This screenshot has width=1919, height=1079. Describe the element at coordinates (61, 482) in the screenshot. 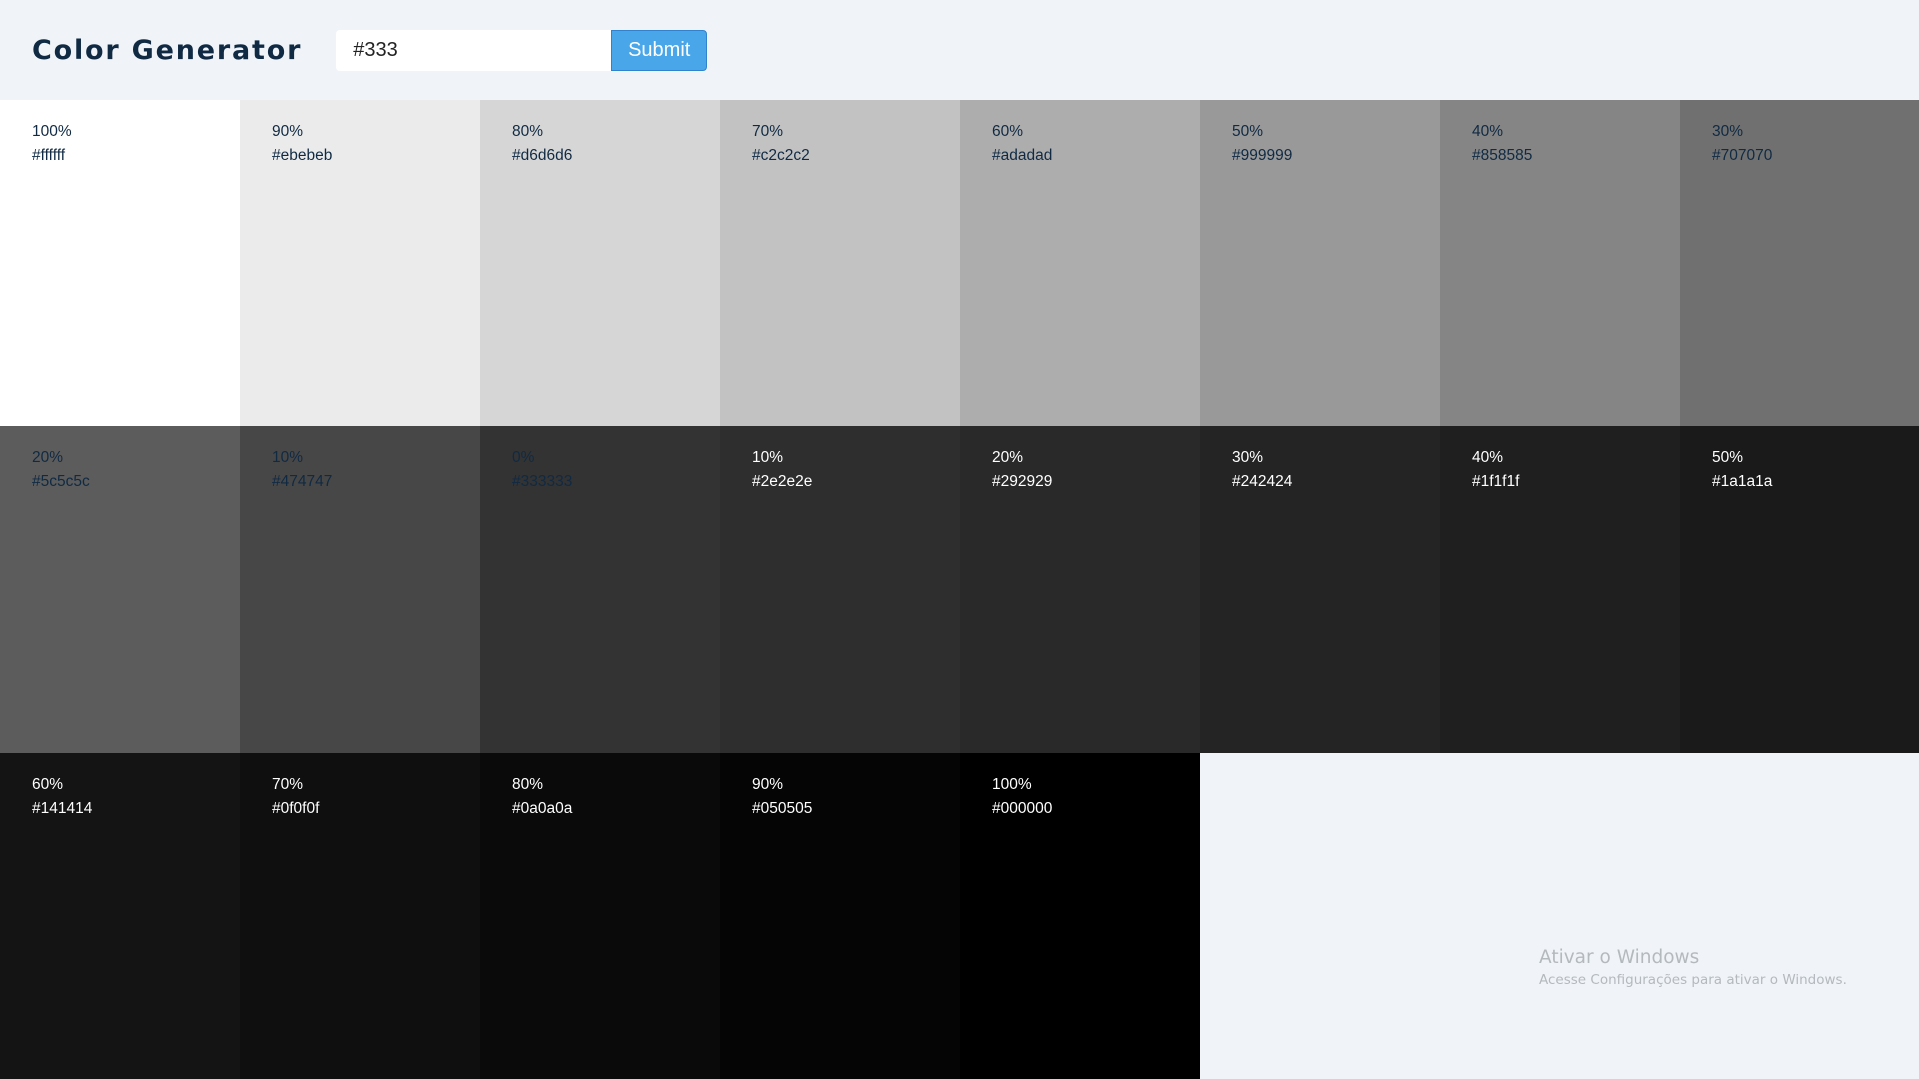

I see `color-hex-value: #5c5c5c` at that location.